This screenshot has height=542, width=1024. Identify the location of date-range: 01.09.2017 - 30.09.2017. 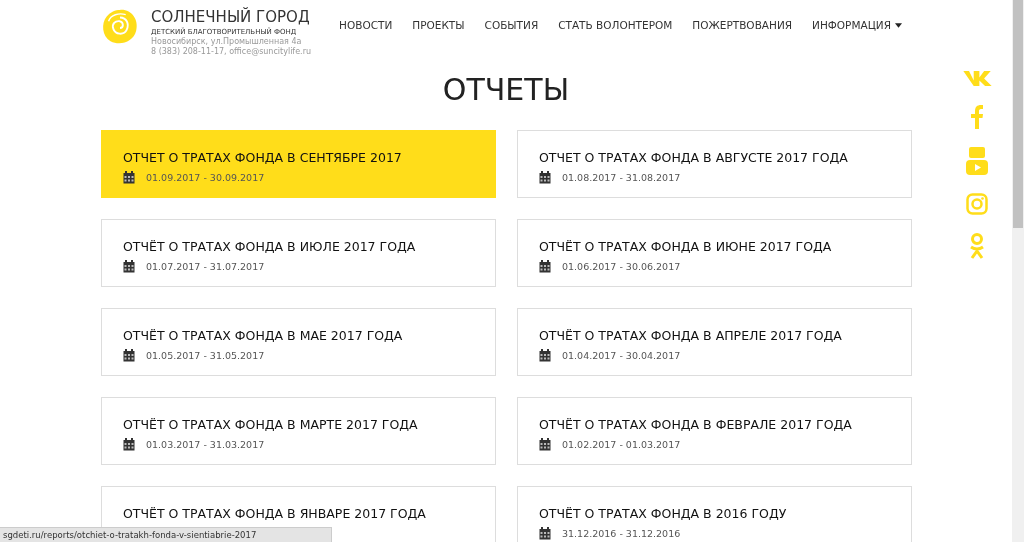
(205, 177).